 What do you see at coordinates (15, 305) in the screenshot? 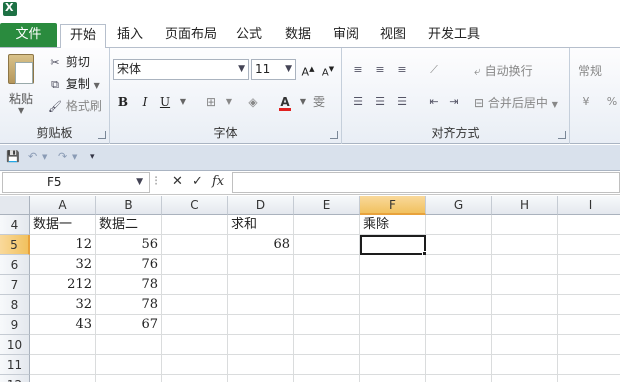
I see `row-header-8: 8` at bounding box center [15, 305].